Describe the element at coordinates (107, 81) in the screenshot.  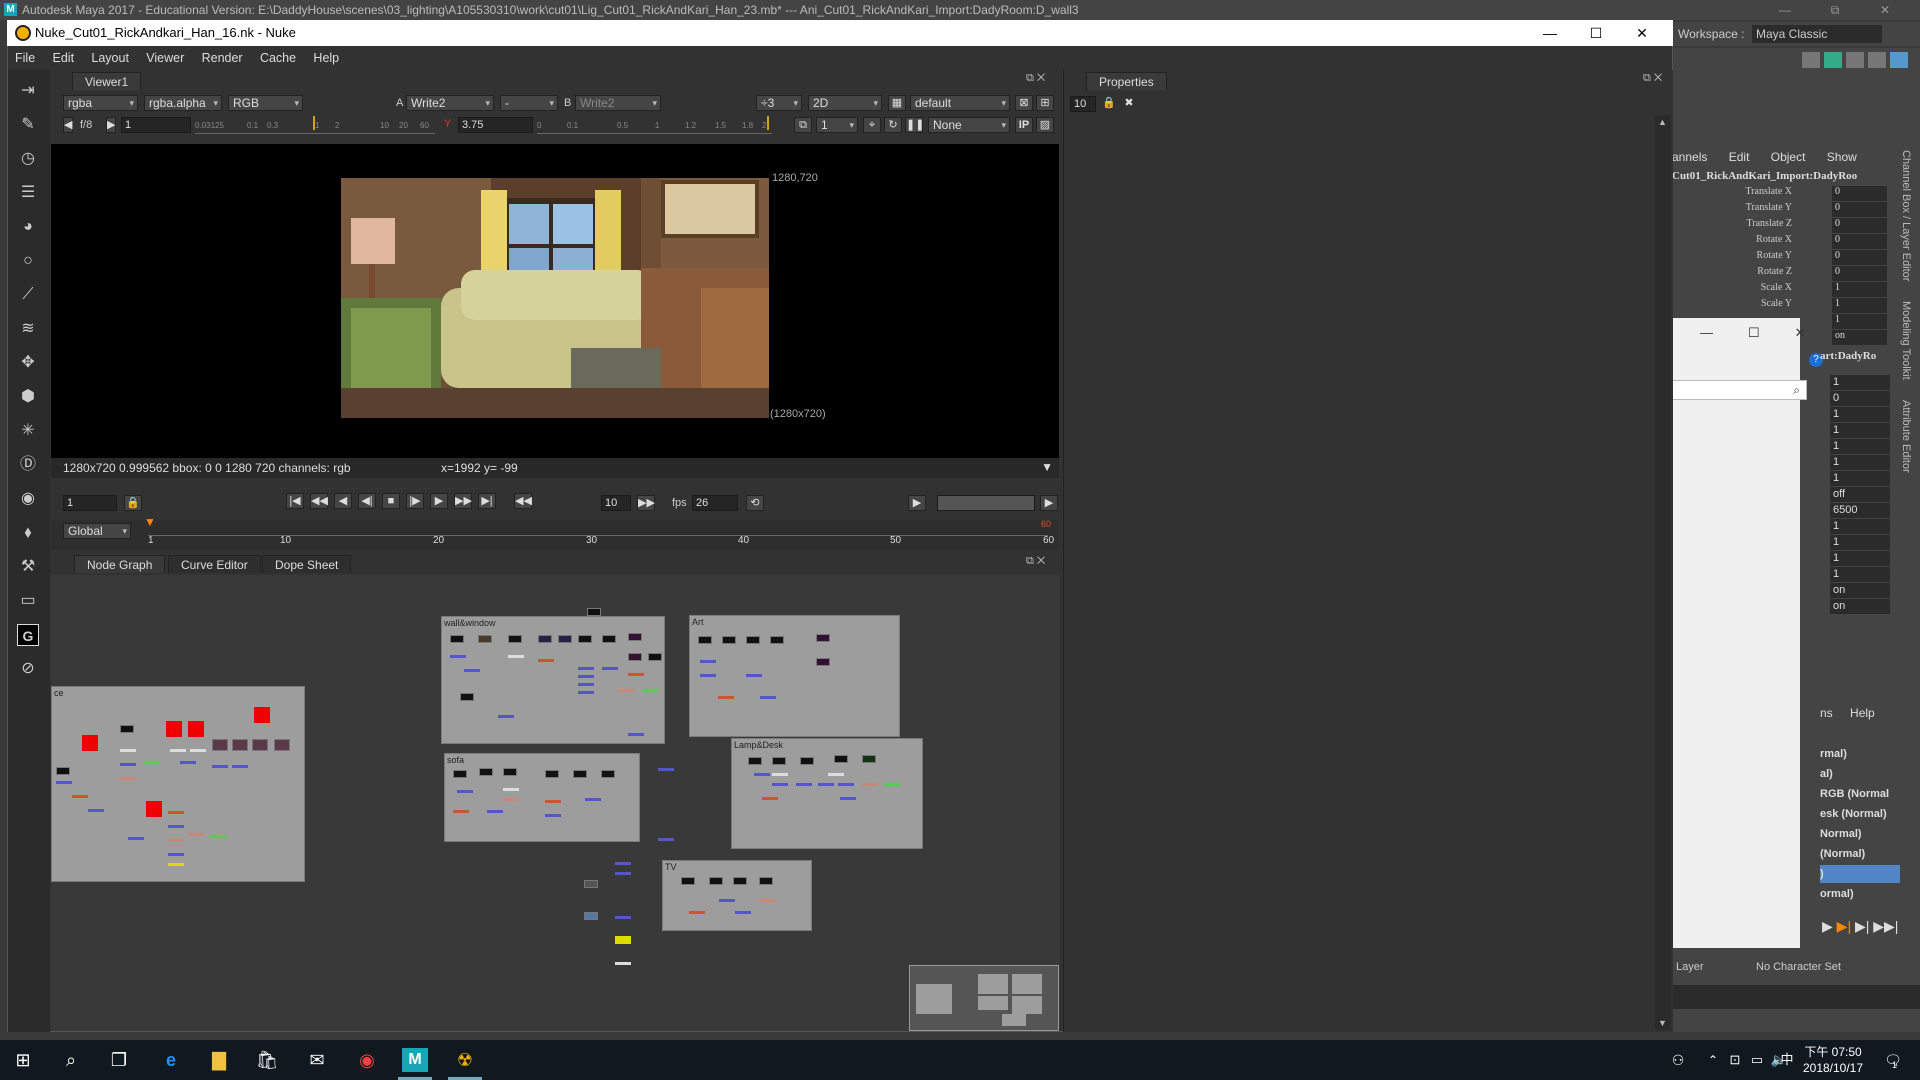
I see `tab-viewer1: Viewer1` at that location.